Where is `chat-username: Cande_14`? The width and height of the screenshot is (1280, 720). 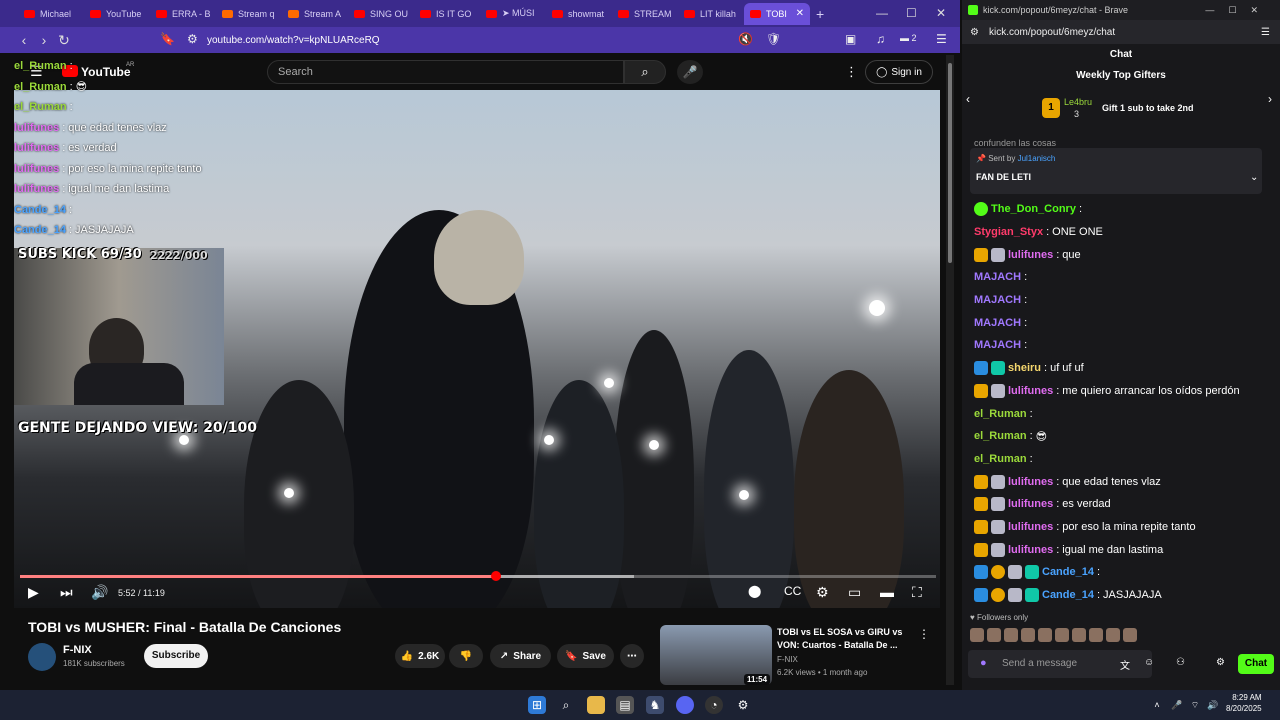 chat-username: Cande_14 is located at coordinates (1068, 595).